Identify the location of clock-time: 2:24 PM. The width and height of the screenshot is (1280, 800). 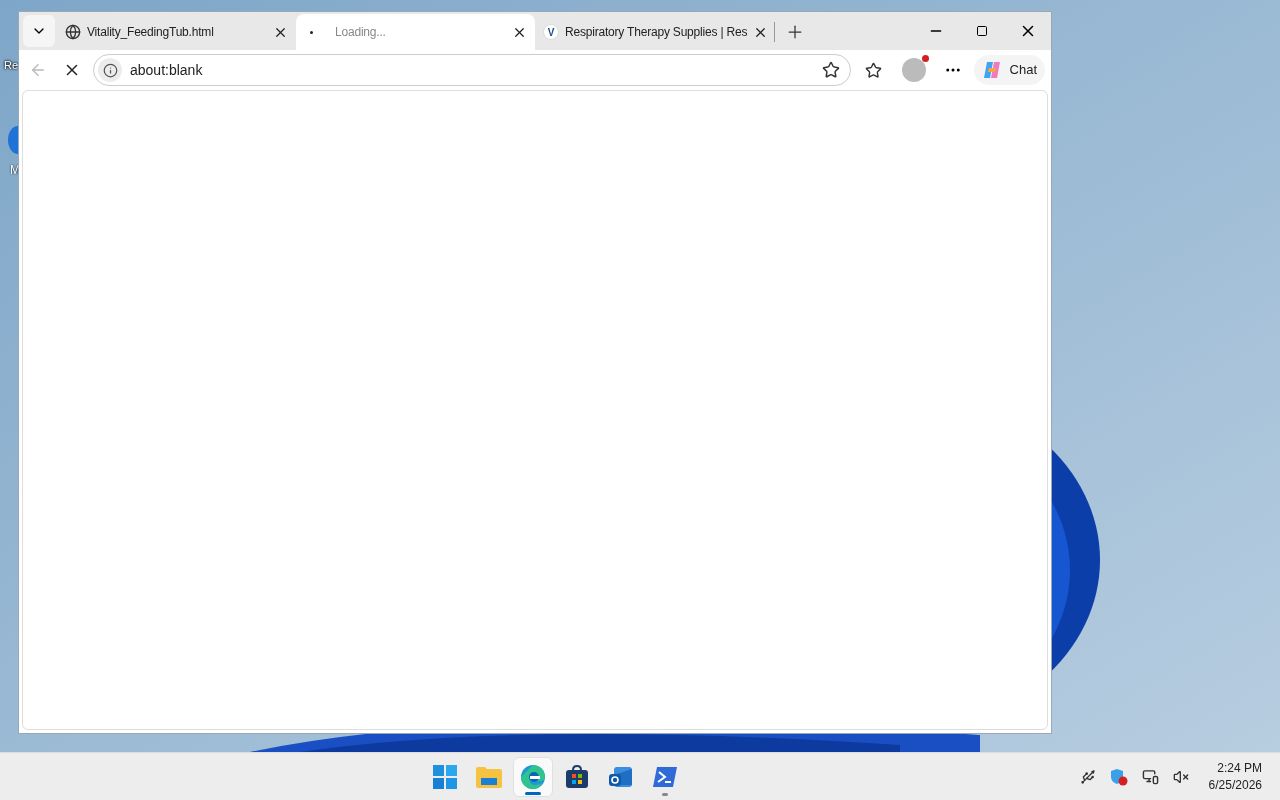
(1239, 768).